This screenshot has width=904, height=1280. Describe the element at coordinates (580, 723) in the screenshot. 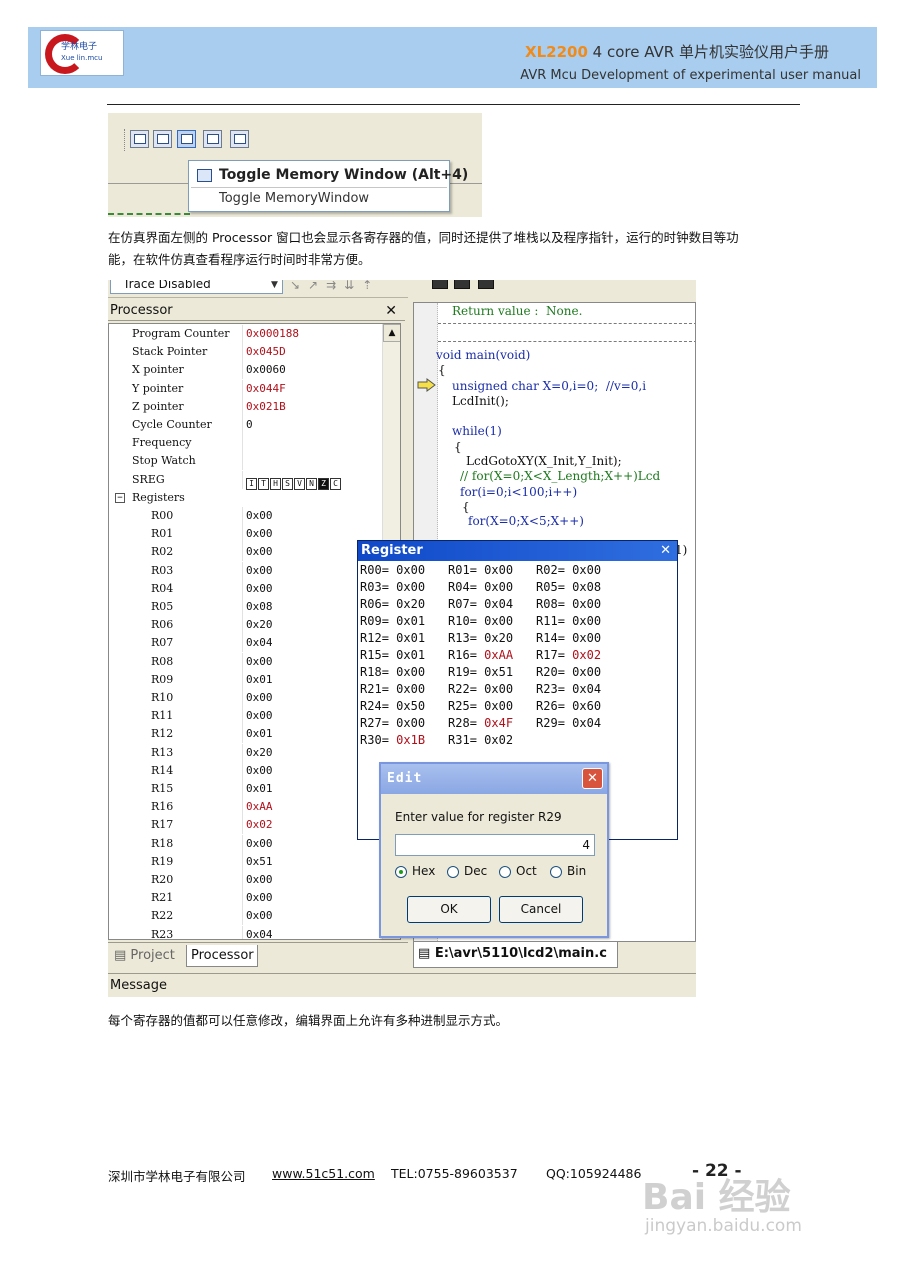

I see `register-cell: R29= 0x04` at that location.